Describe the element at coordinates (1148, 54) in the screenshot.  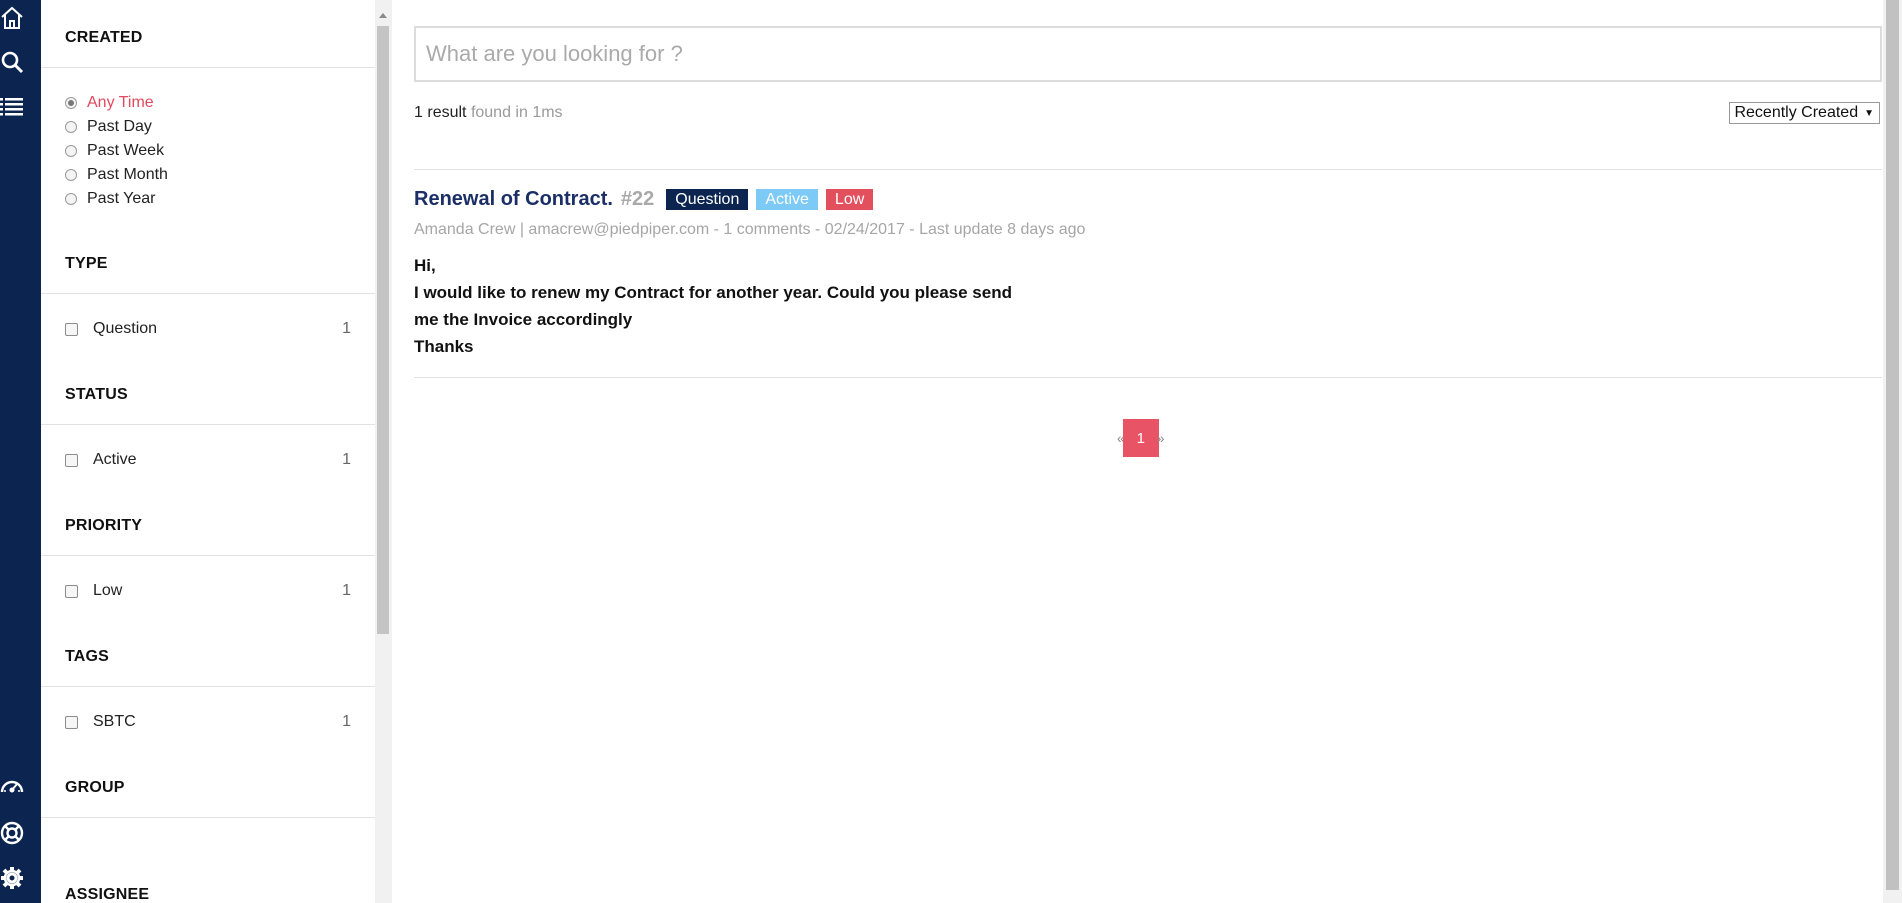
I see `search-input: What are you looking for ?` at that location.